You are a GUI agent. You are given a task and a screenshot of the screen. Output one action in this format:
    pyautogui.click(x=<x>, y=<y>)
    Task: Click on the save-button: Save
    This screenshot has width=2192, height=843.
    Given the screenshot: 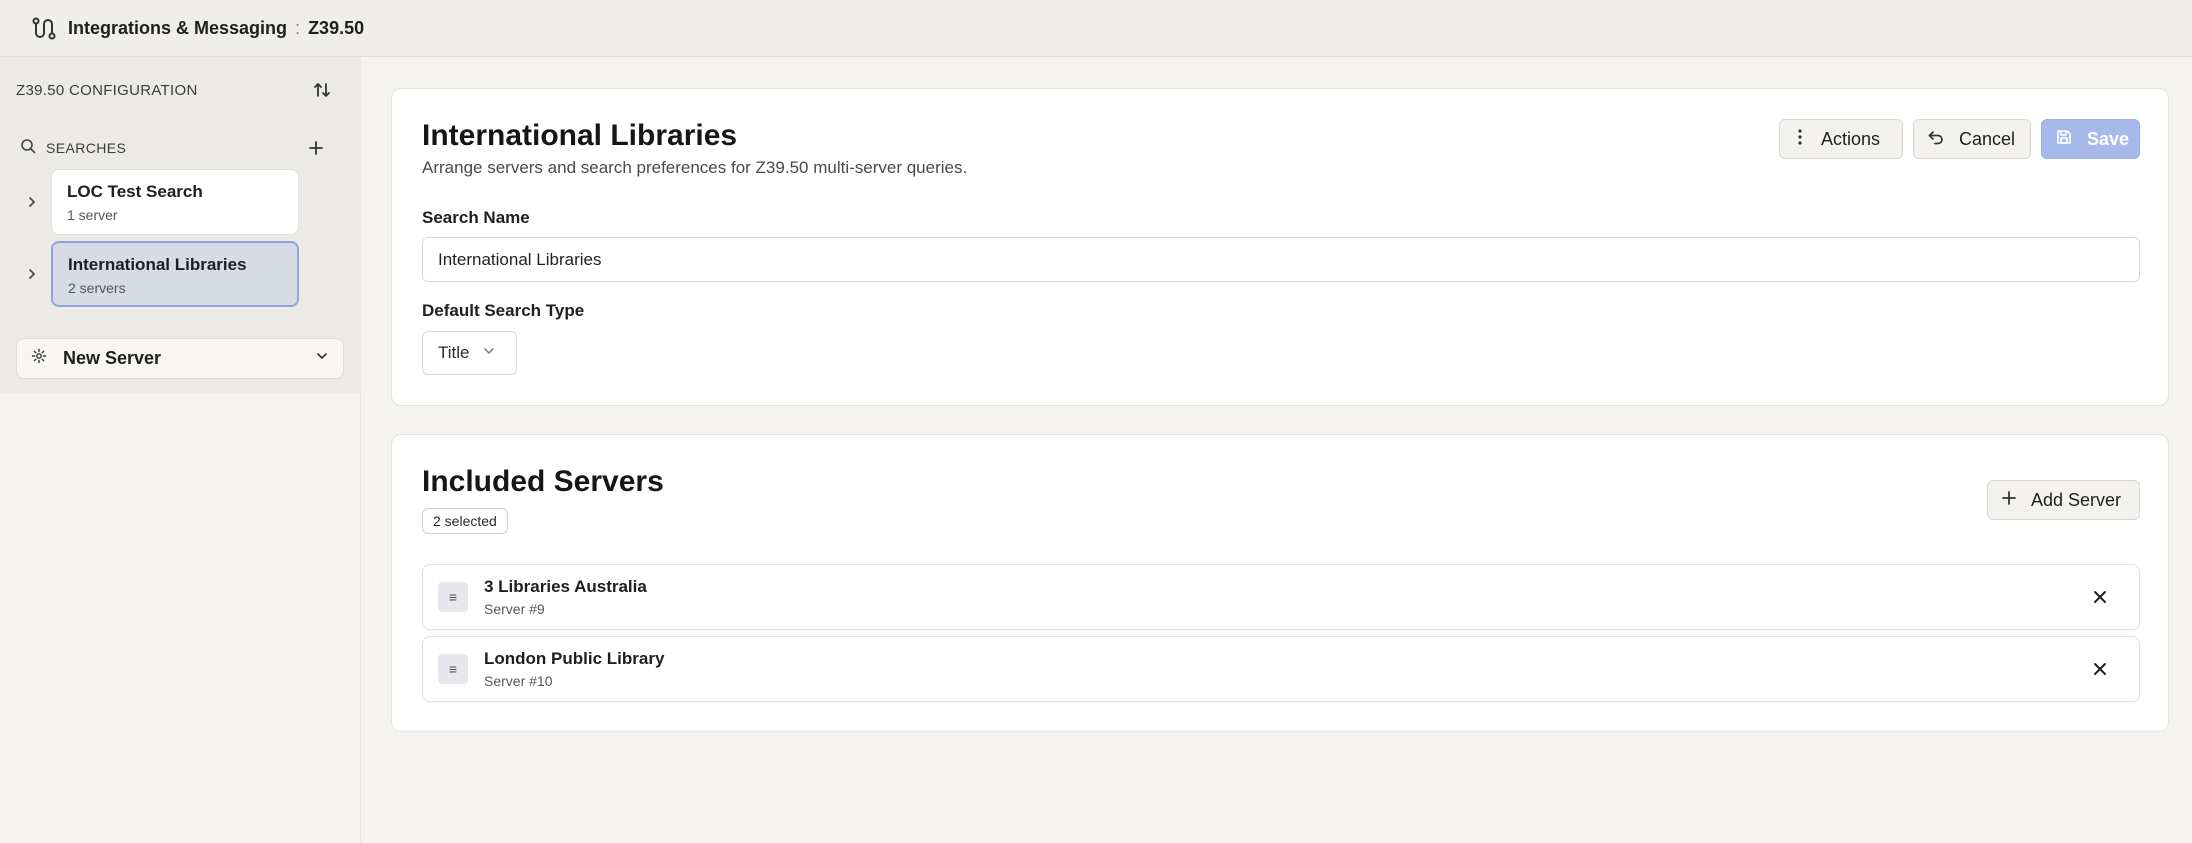 What is the action you would take?
    pyautogui.click(x=2090, y=139)
    